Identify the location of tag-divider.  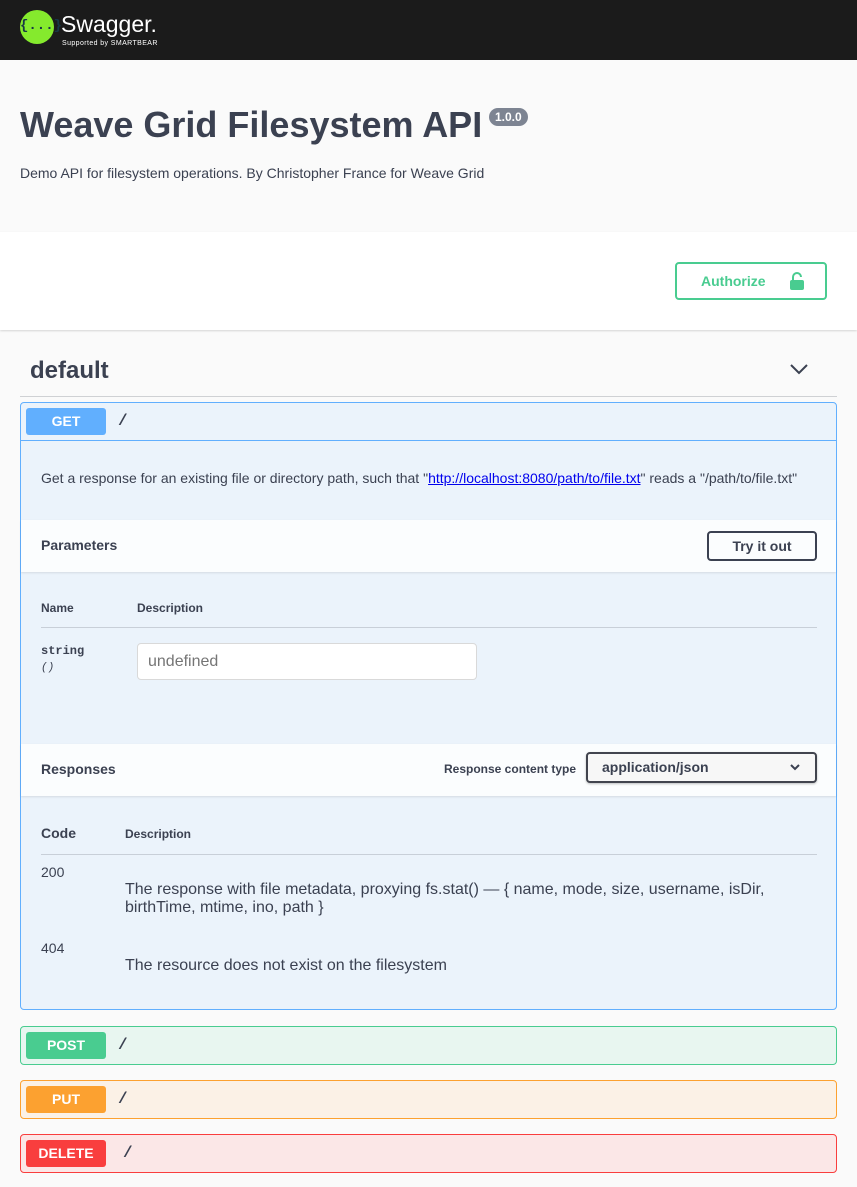
(428, 396).